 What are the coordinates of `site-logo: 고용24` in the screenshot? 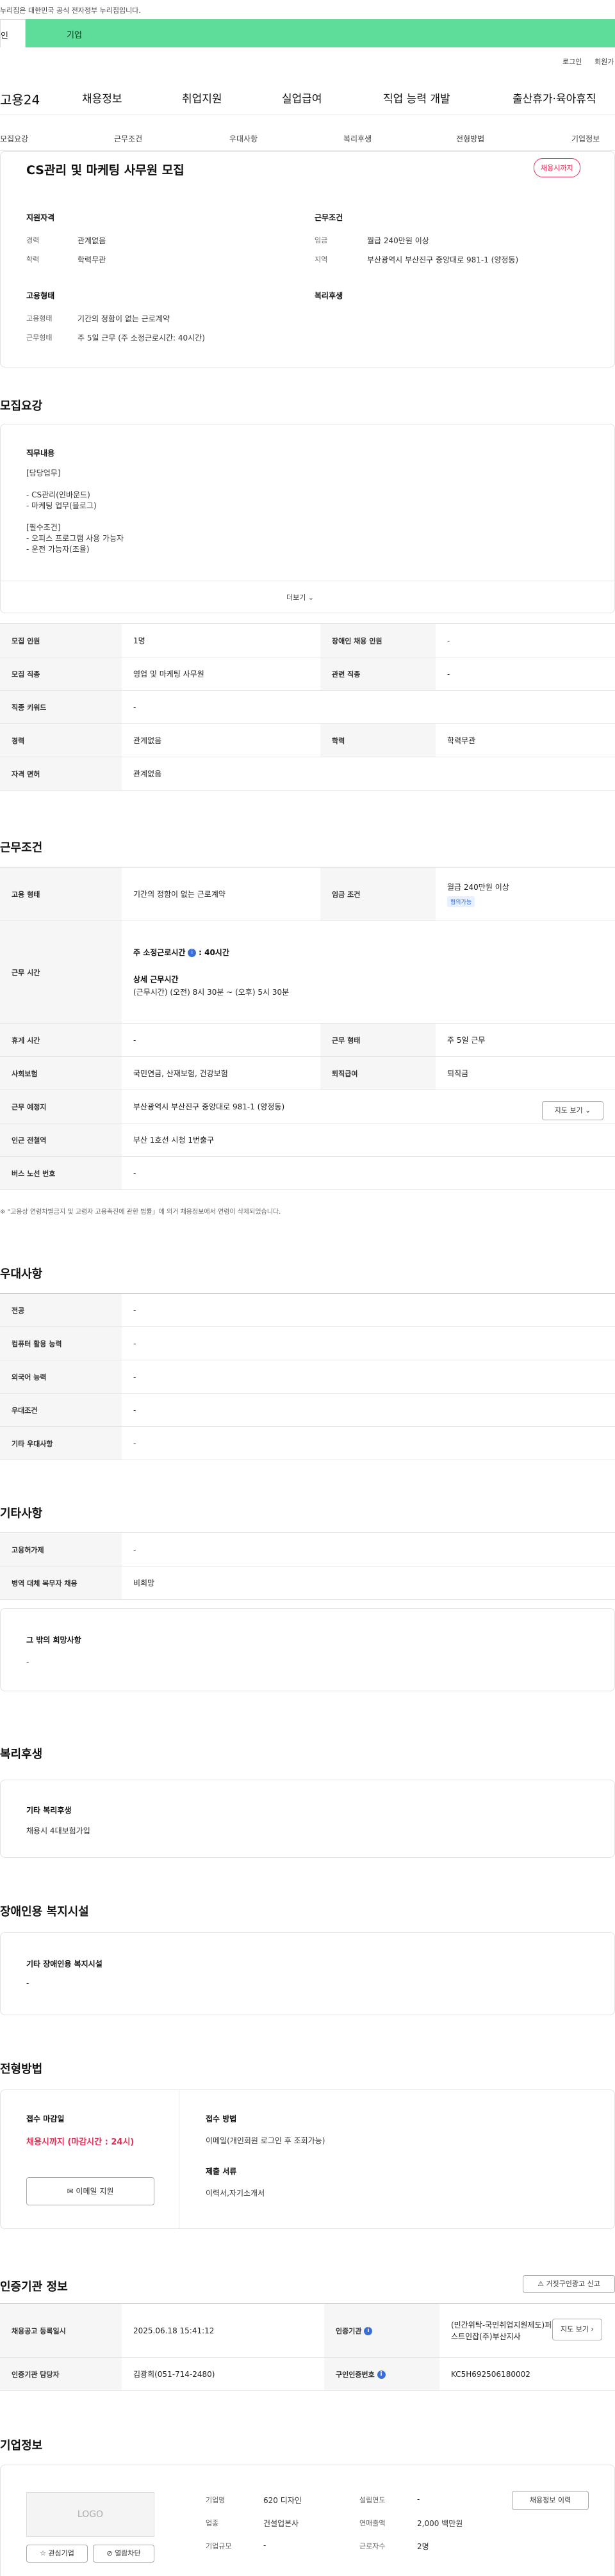 It's located at (20, 99).